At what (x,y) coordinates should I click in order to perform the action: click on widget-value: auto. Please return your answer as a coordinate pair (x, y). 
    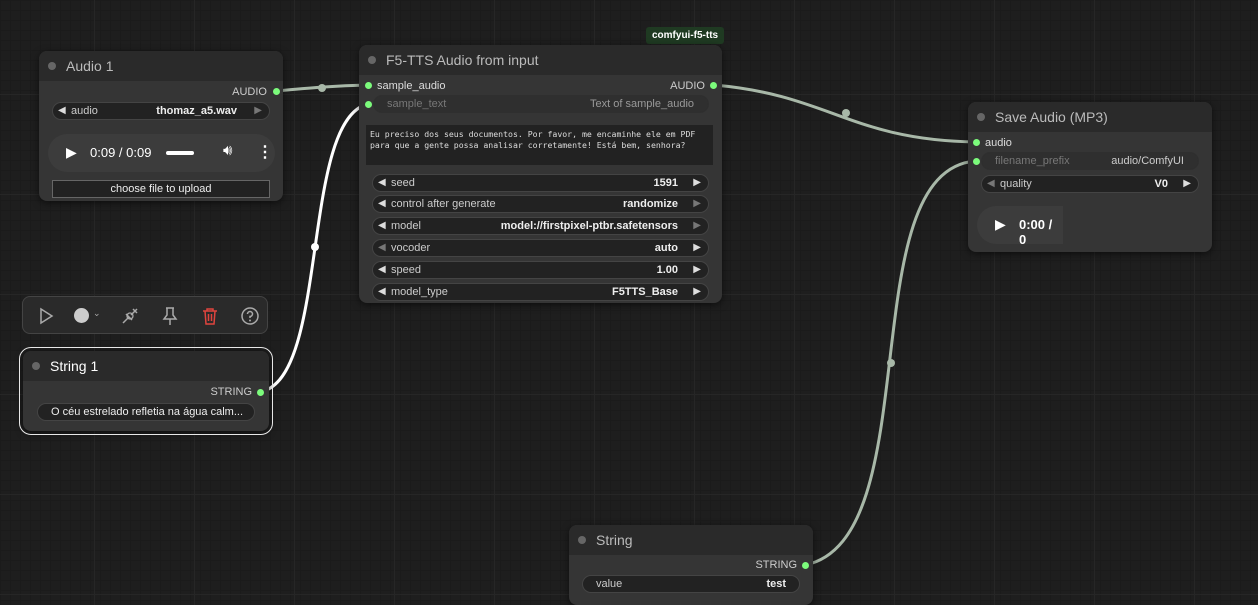
    Looking at the image, I should click on (666, 248).